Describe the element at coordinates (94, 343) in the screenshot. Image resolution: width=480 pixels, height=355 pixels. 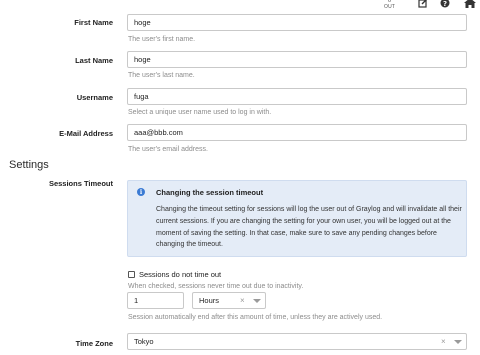
I see `time-zone-label: Time Zone` at that location.